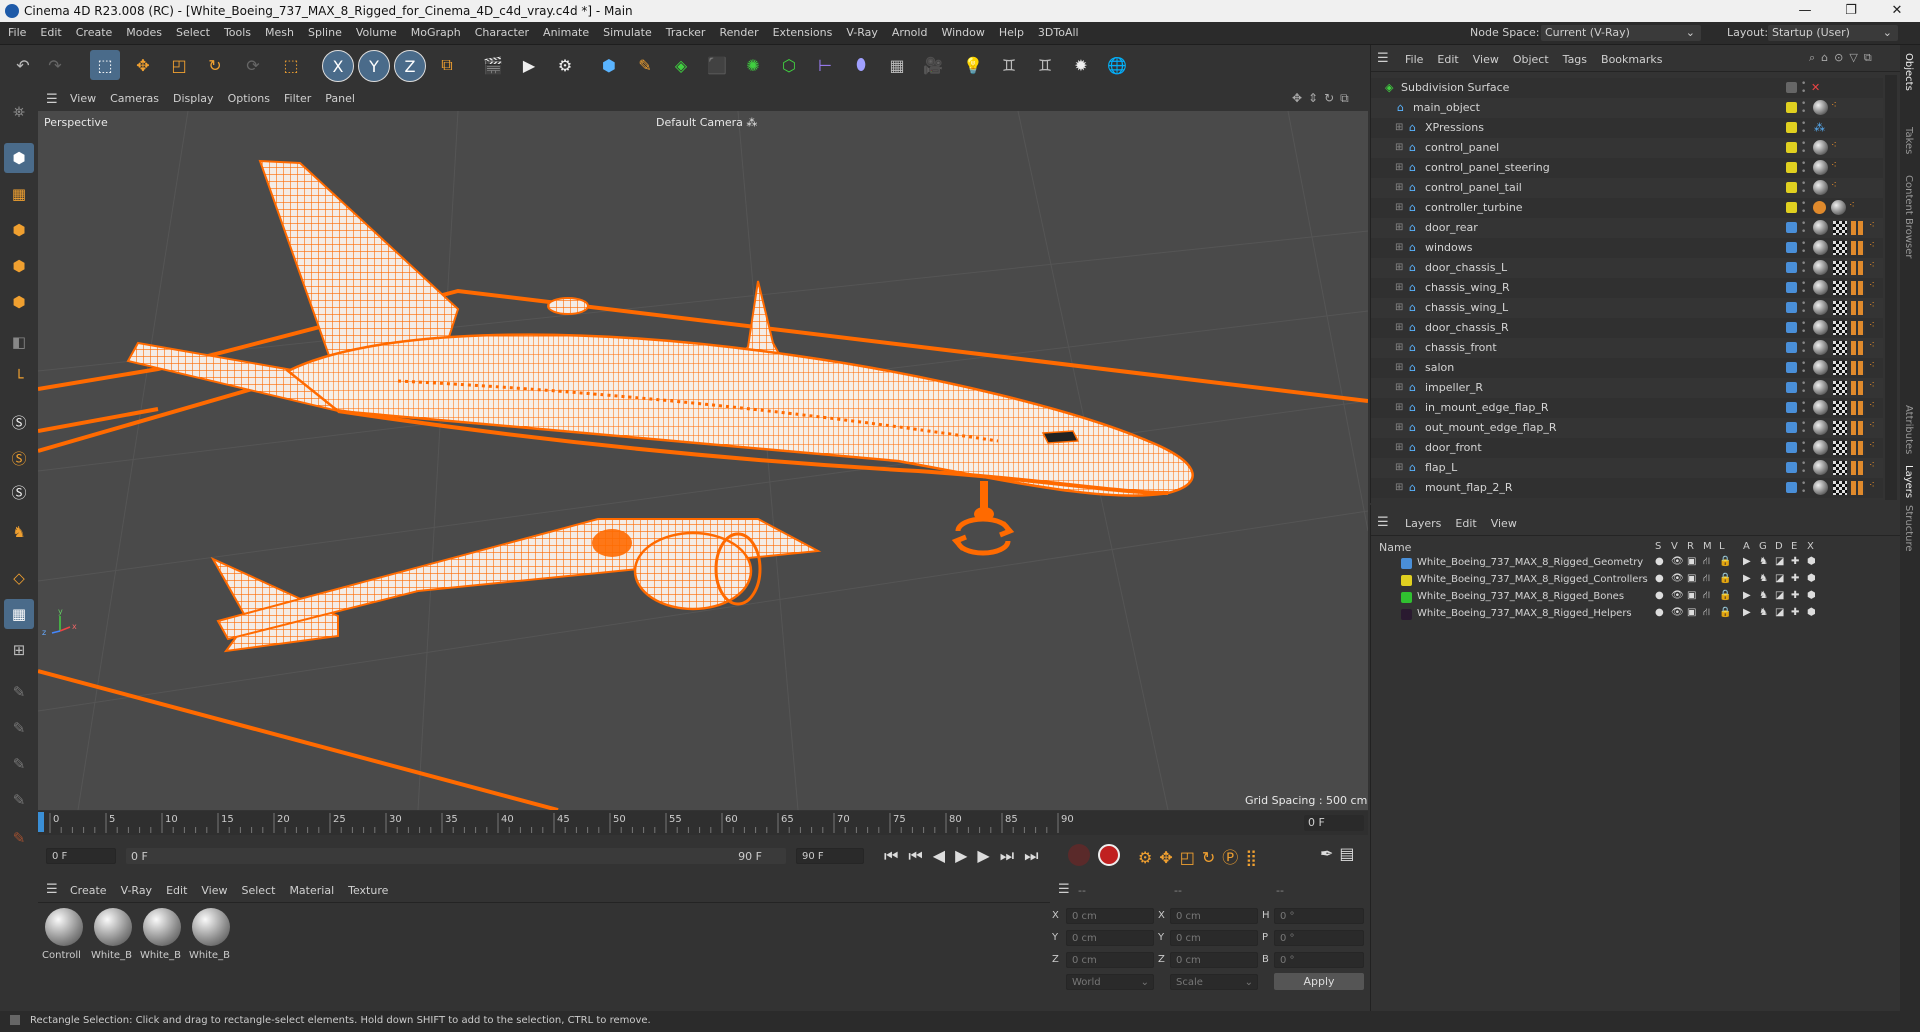 The height and width of the screenshot is (1032, 1920). What do you see at coordinates (1319, 981) in the screenshot?
I see `apply-button: Apply` at bounding box center [1319, 981].